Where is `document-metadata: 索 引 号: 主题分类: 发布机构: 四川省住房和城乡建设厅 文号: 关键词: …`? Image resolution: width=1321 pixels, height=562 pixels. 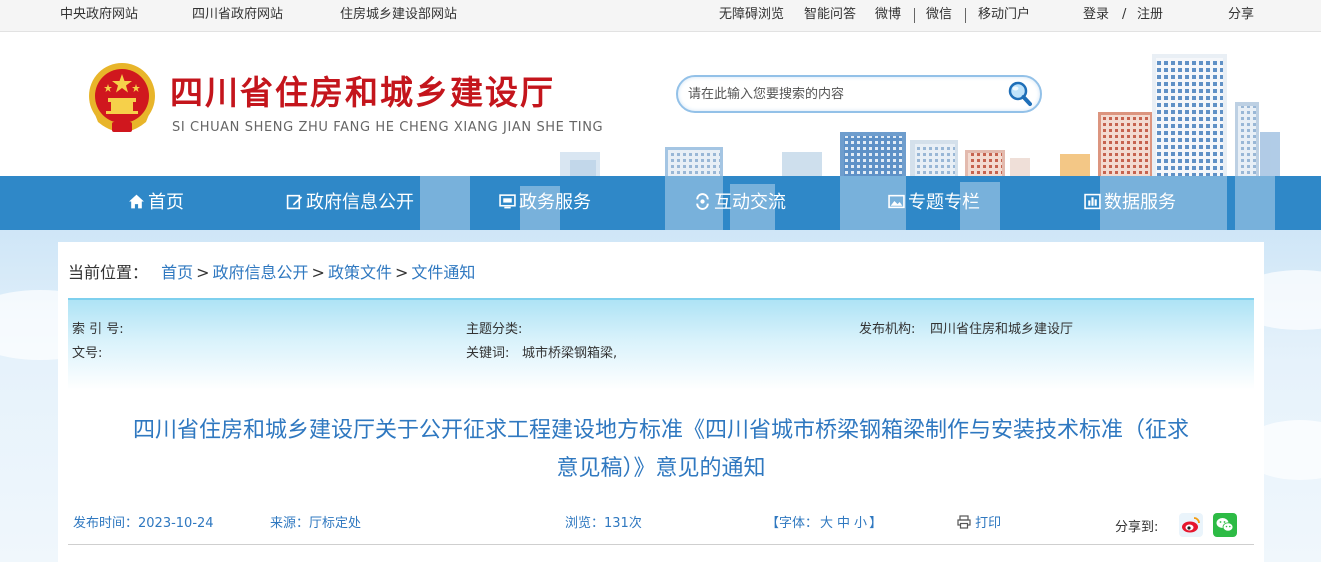
document-metadata: 索 引 号: 主题分类: 发布机构: 四川省住房和城乡建设厅 文号: 关键词: … is located at coordinates (661, 344).